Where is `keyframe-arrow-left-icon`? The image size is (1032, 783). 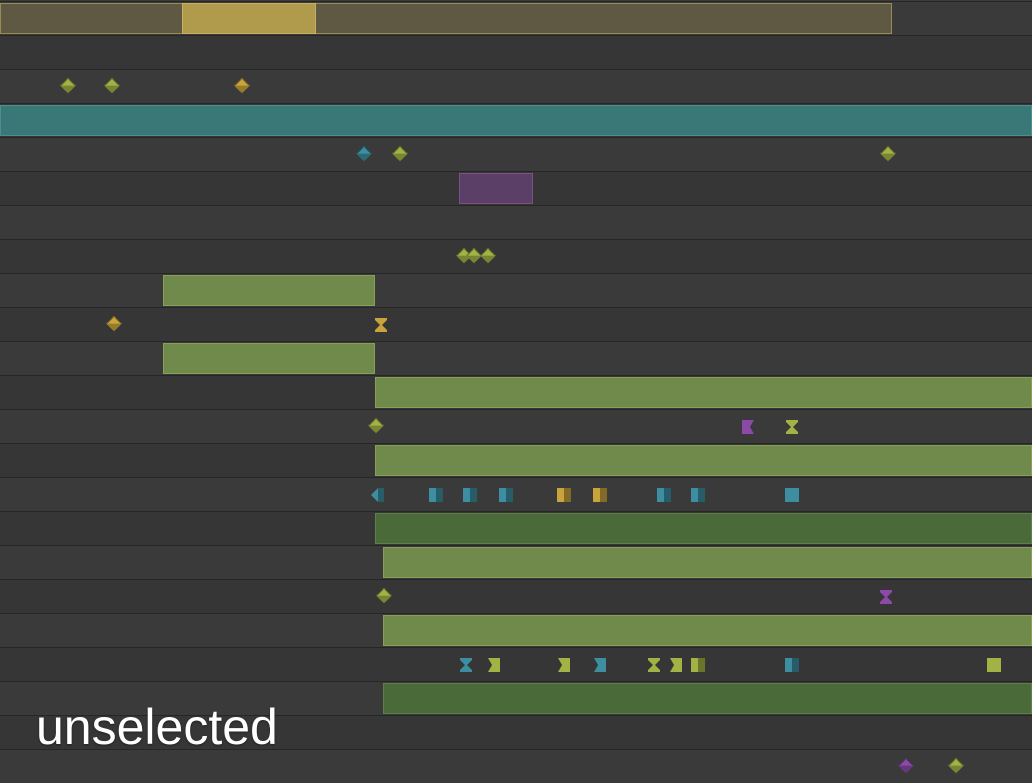
keyframe-arrow-left-icon is located at coordinates (378, 495).